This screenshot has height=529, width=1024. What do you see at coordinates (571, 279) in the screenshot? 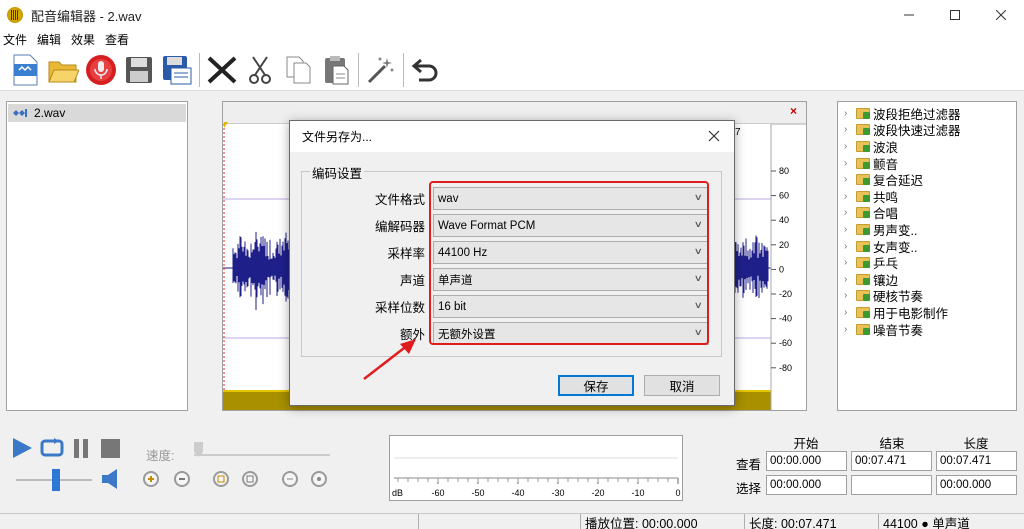
I see `channels-select: 单声道 ∨` at bounding box center [571, 279].